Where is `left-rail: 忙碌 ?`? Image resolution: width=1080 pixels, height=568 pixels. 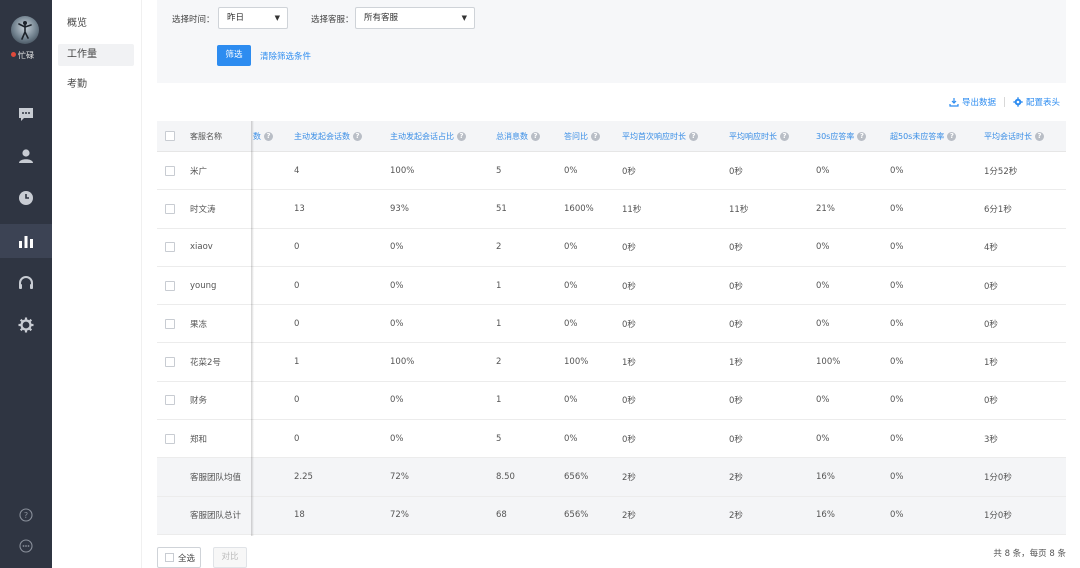 left-rail: 忙碌 ? is located at coordinates (26, 284).